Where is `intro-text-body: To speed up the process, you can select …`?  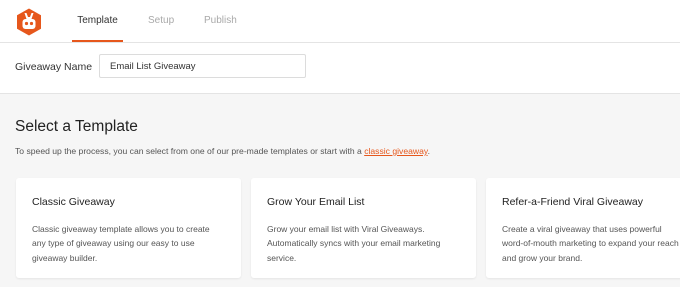
intro-text-body: To speed up the process, you can select … is located at coordinates (188, 151).